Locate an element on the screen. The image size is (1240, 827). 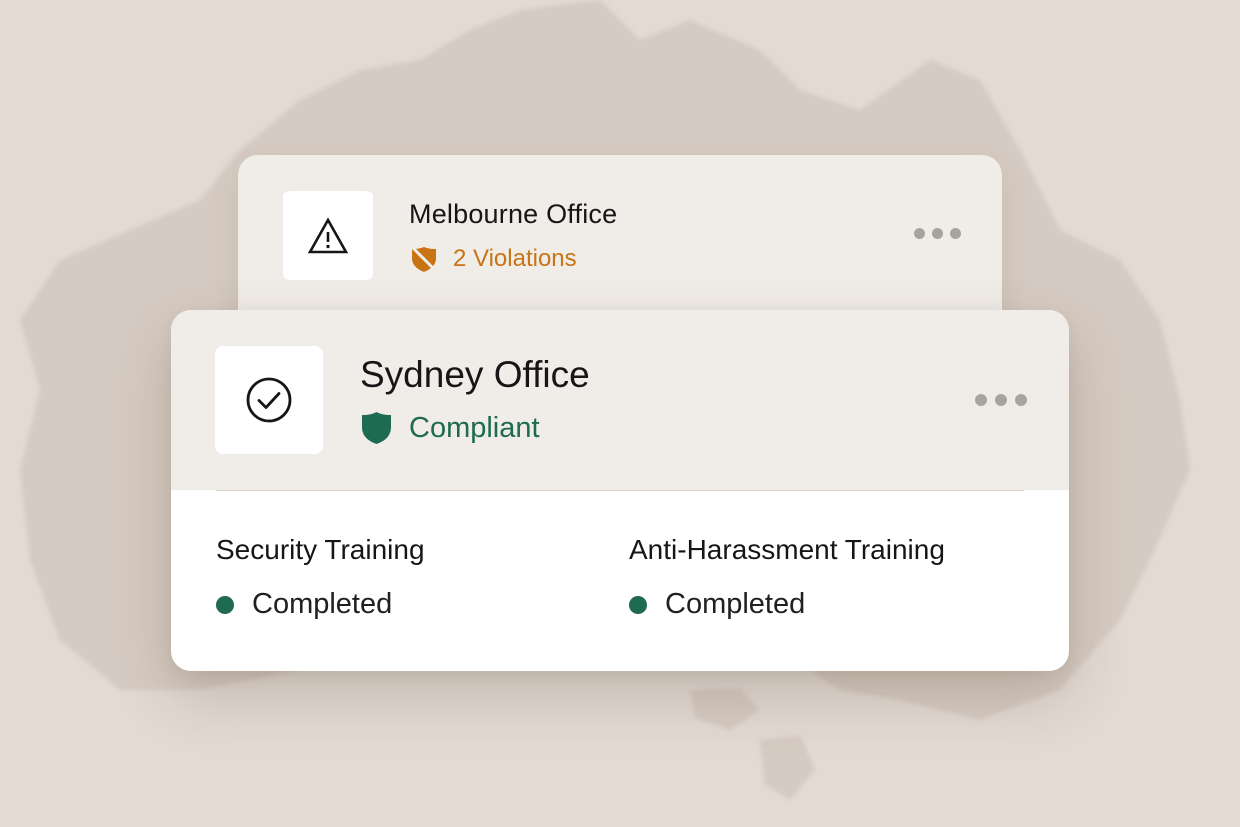
office-name: Melbourne Office is located at coordinates (513, 214).